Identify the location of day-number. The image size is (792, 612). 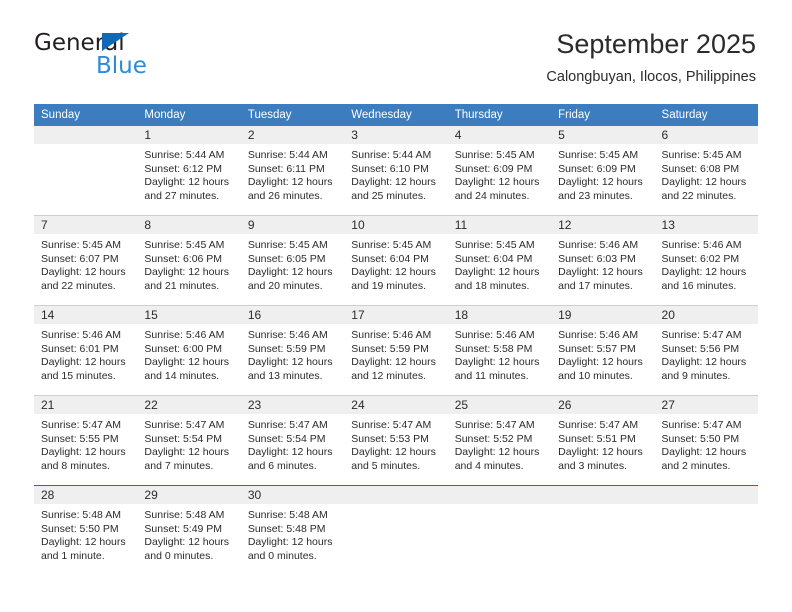
(603, 495).